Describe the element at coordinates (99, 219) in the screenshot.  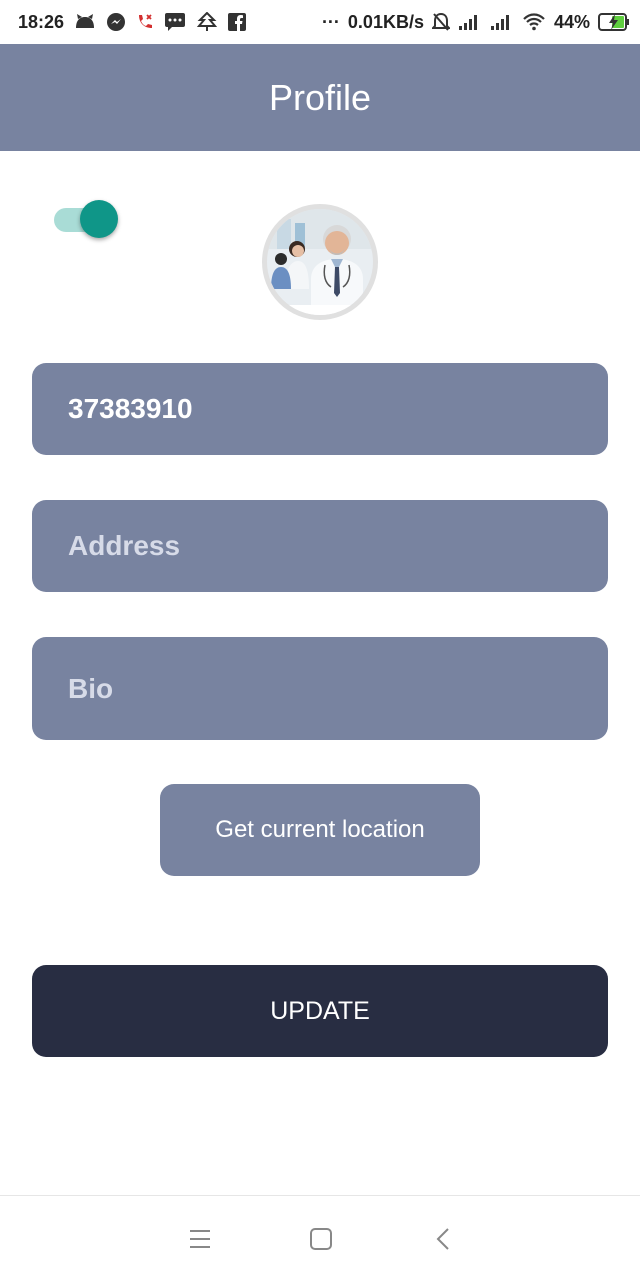
I see `toggle-thumb` at that location.